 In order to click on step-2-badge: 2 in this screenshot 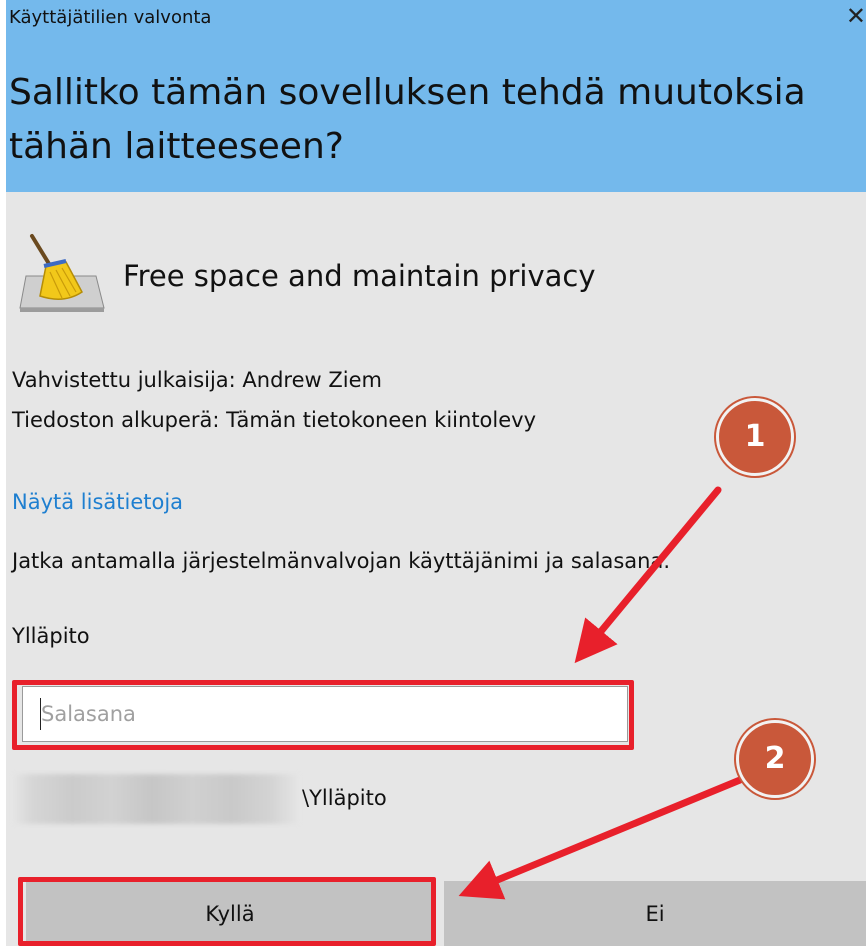, I will do `click(775, 759)`.